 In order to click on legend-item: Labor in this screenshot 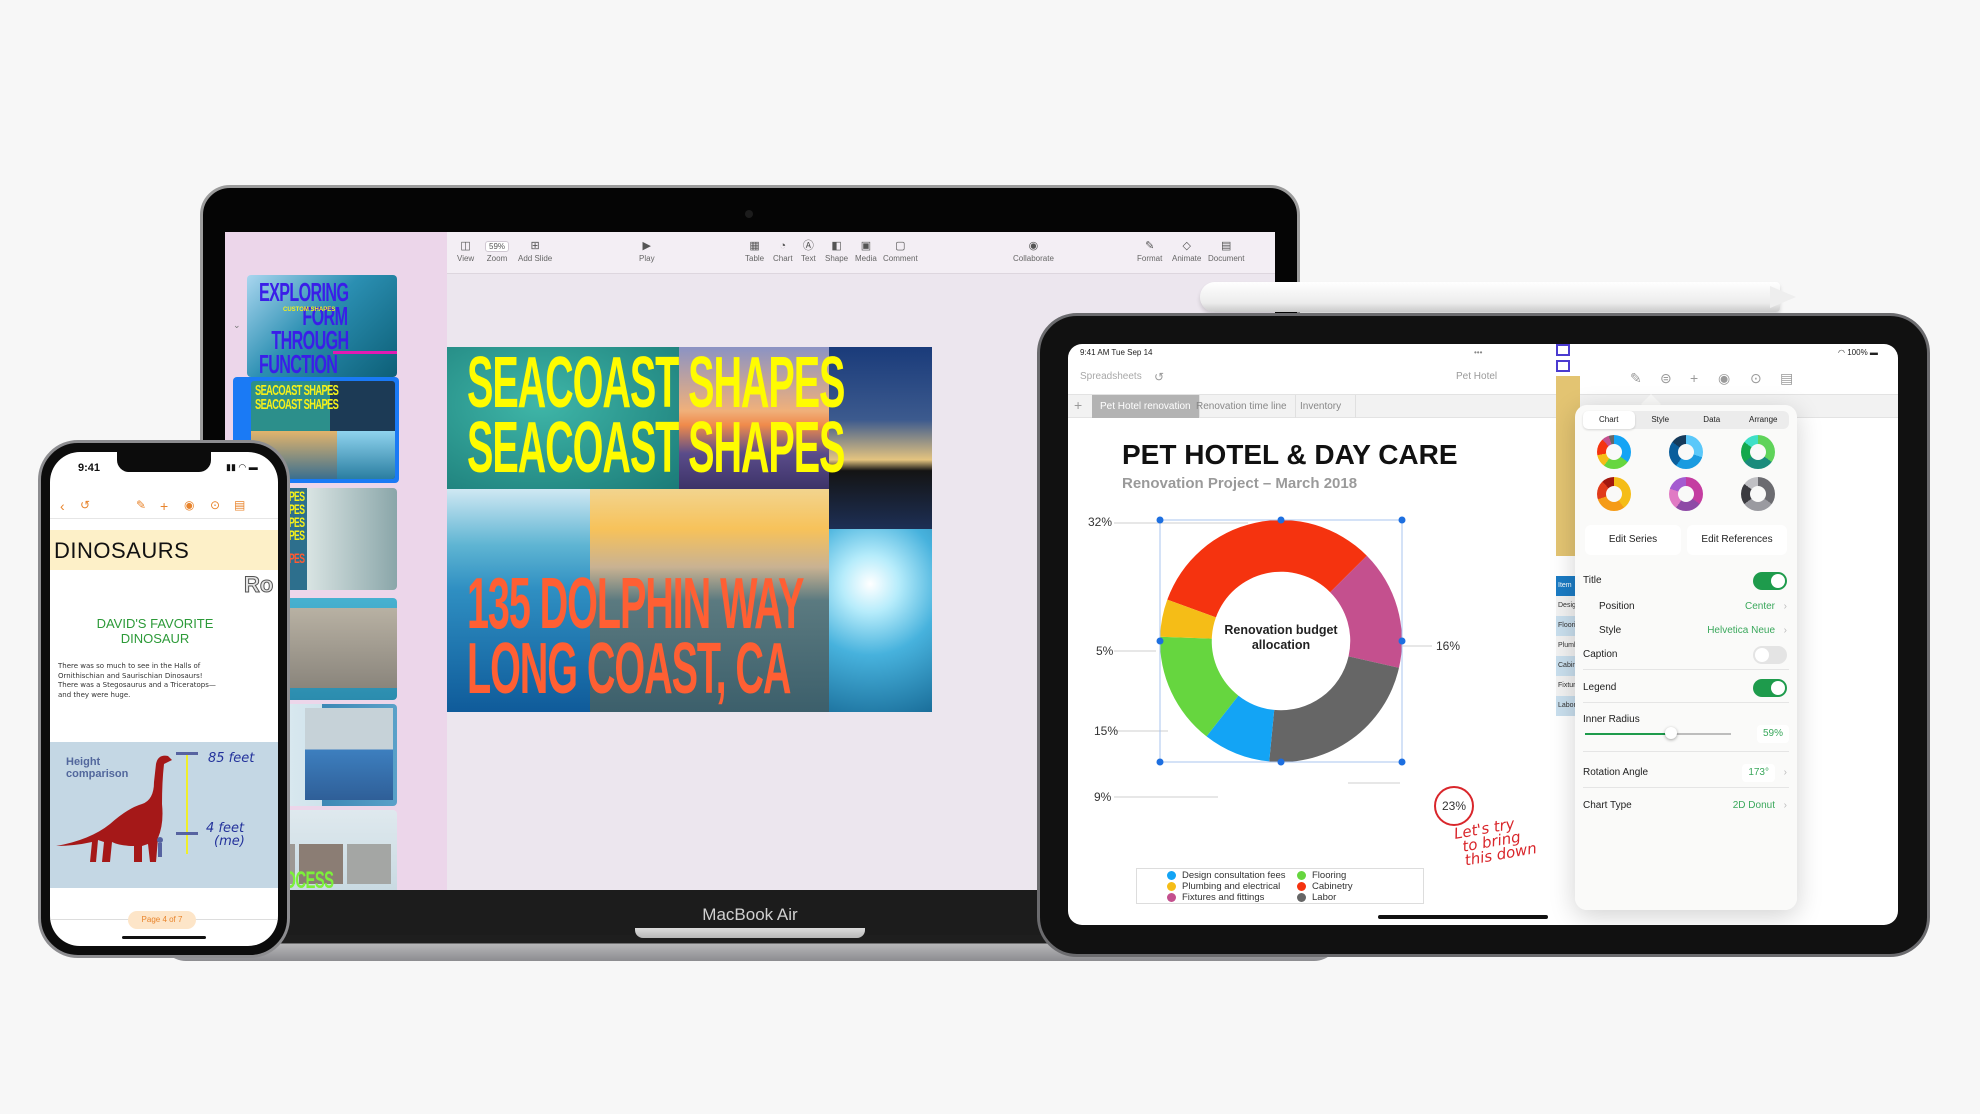, I will do `click(1316, 897)`.